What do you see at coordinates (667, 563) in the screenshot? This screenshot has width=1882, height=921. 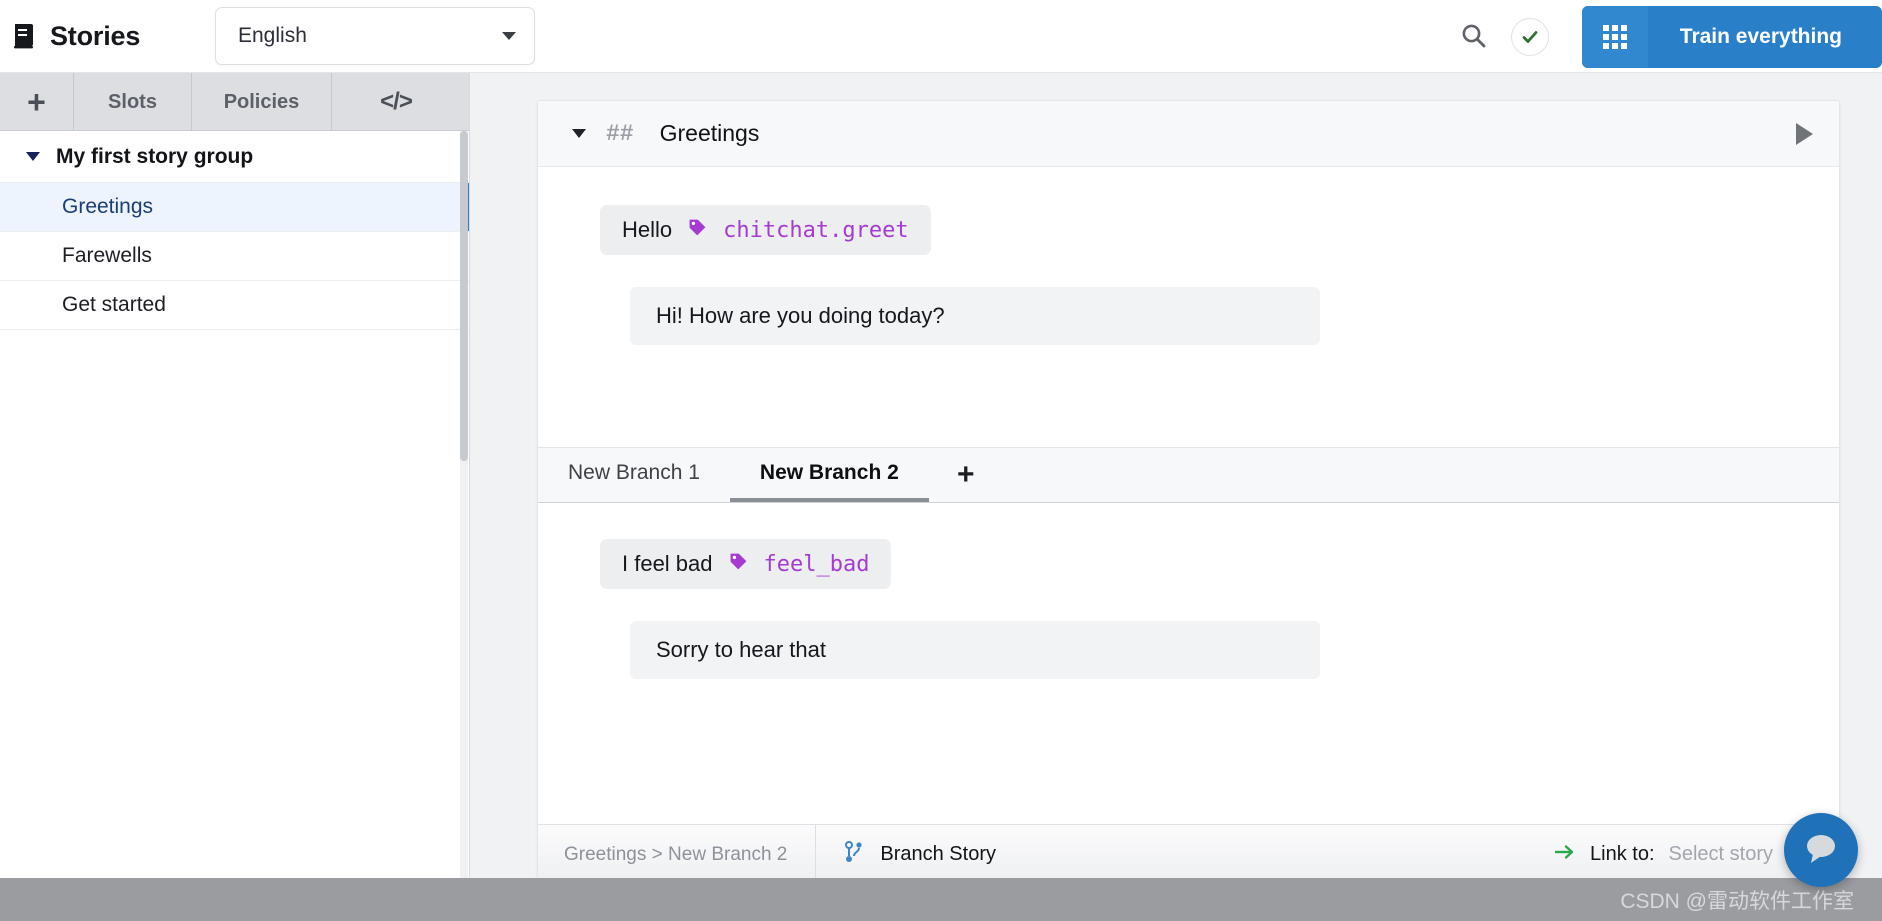 I see `branch-user-message-text: I feel bad` at bounding box center [667, 563].